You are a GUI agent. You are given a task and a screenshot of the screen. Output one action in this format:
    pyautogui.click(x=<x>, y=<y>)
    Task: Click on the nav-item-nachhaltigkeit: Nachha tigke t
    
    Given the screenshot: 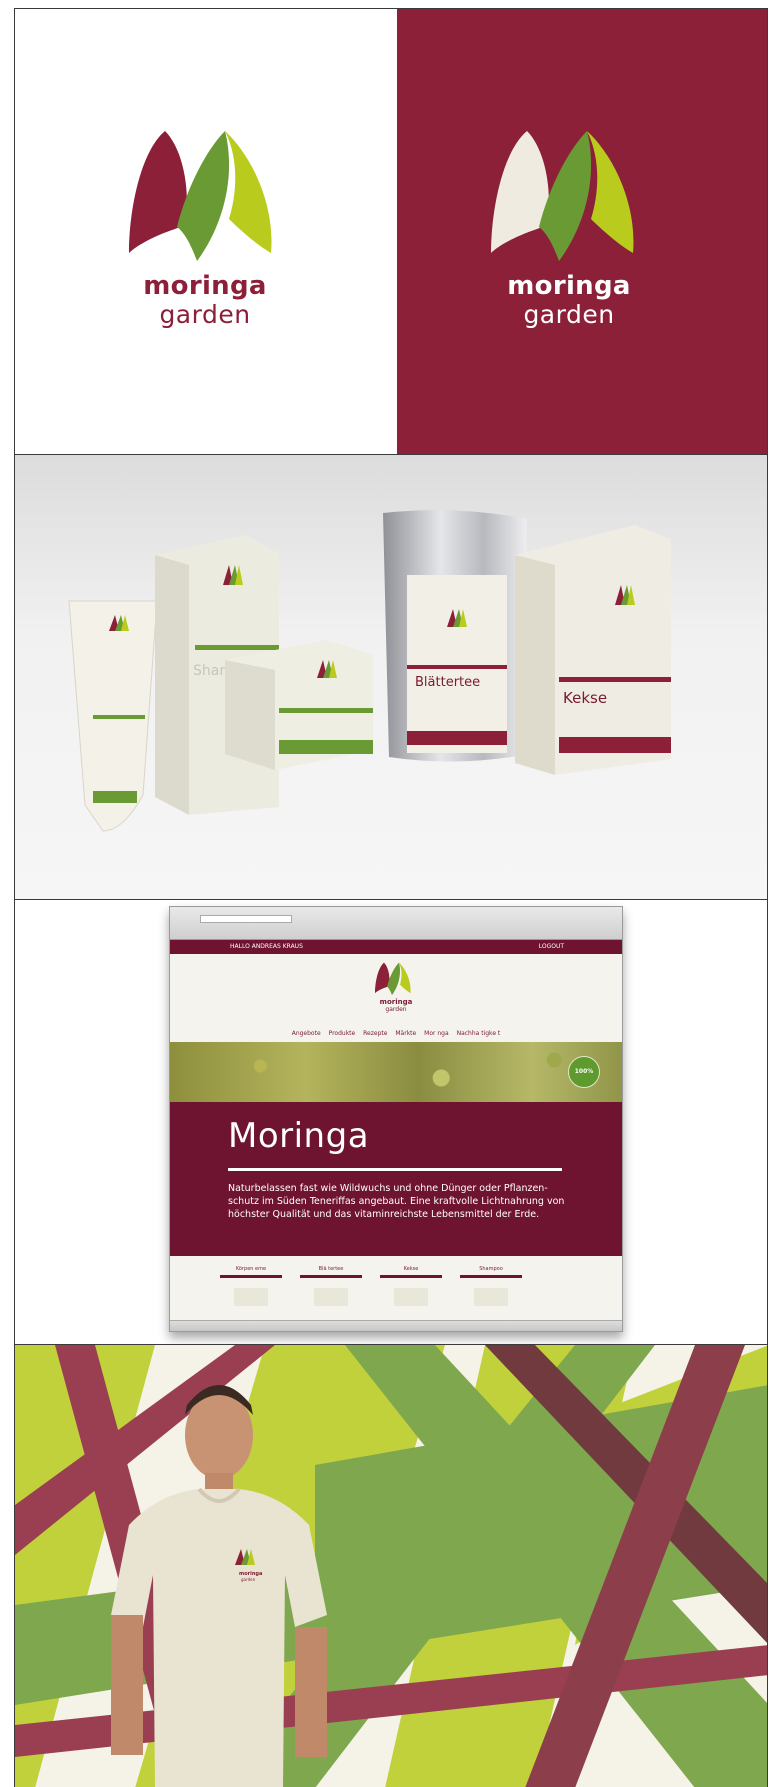 What is the action you would take?
    pyautogui.click(x=479, y=1033)
    